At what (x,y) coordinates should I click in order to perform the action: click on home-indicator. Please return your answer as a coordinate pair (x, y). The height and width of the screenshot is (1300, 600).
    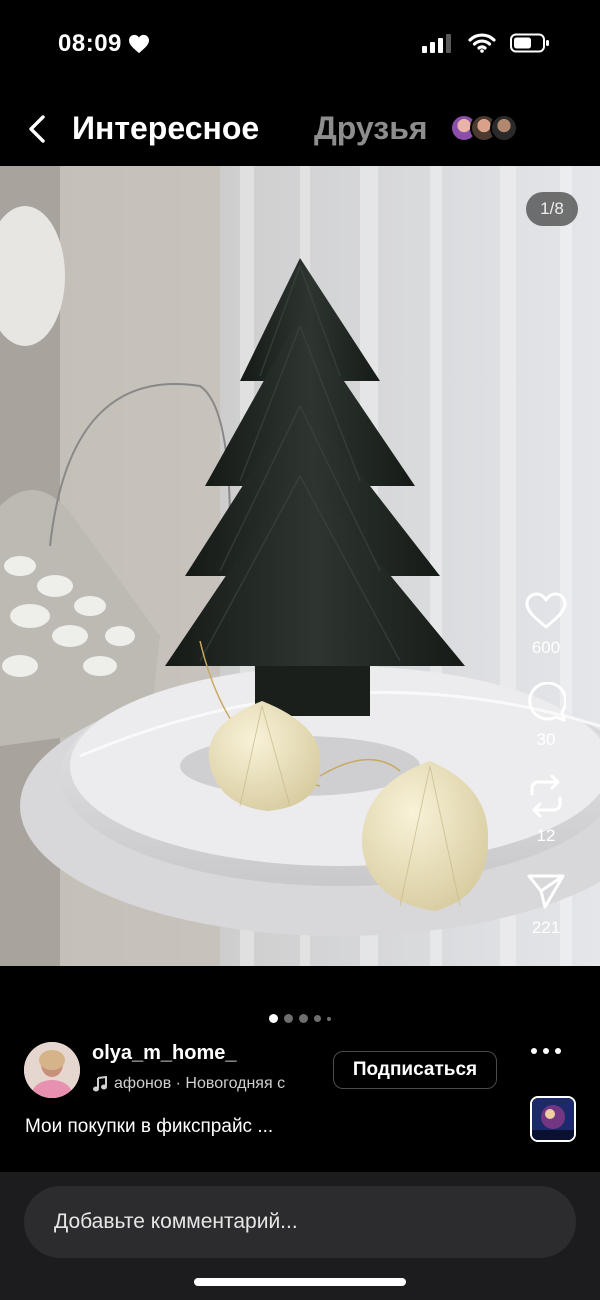
    Looking at the image, I should click on (300, 1282).